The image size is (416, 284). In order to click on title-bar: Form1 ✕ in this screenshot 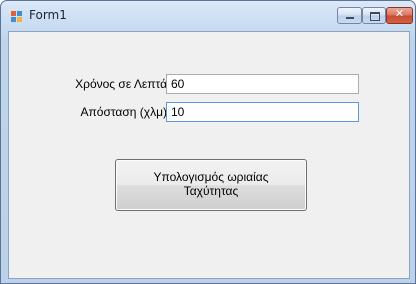, I will do `click(208, 16)`.